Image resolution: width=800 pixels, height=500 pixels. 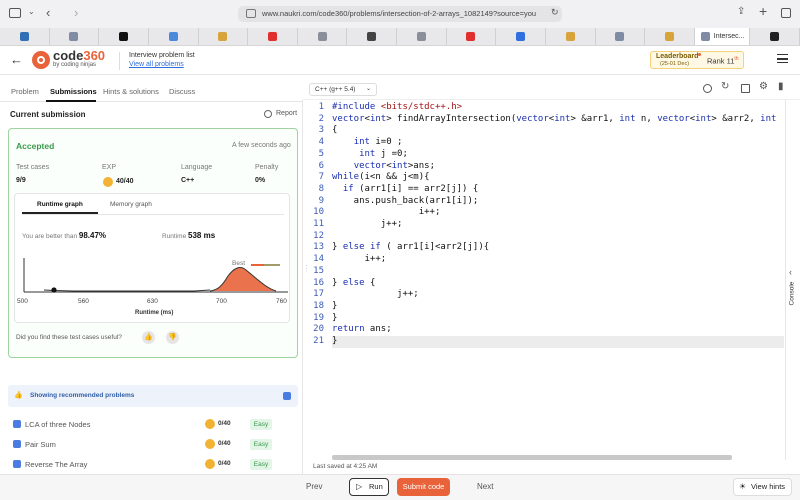 I want to click on tab-overview-icon, so click(x=786, y=13).